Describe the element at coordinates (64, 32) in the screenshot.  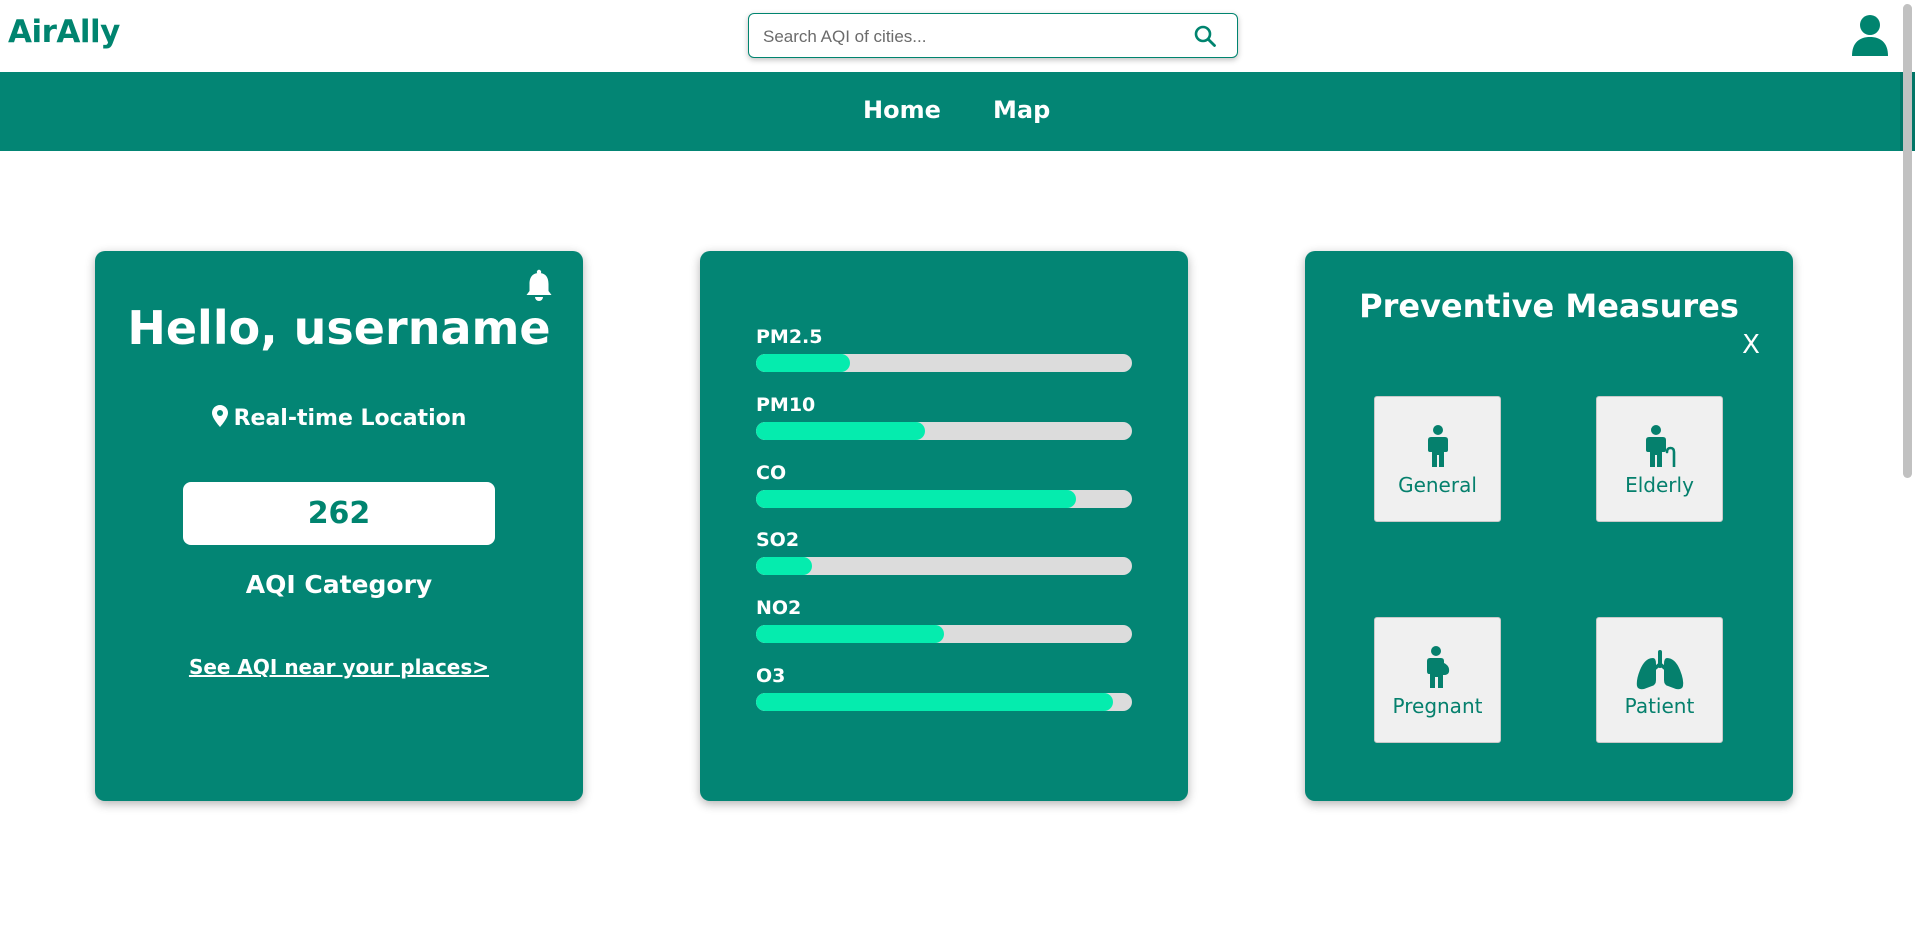
I see `brand-logo: AirAlly` at that location.